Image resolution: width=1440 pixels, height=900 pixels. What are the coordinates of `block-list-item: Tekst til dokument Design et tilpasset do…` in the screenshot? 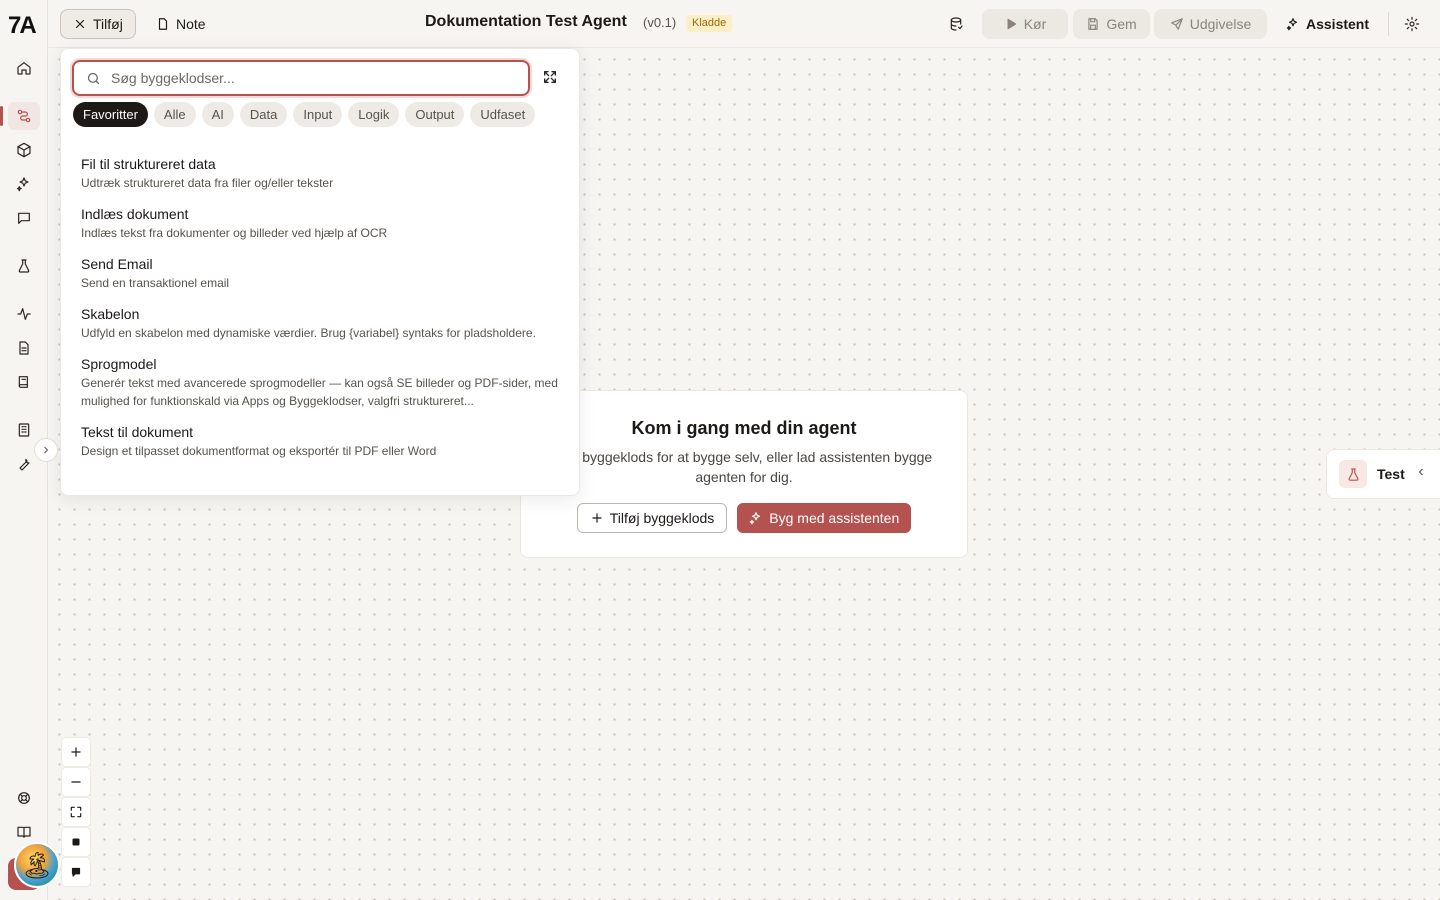 It's located at (321, 441).